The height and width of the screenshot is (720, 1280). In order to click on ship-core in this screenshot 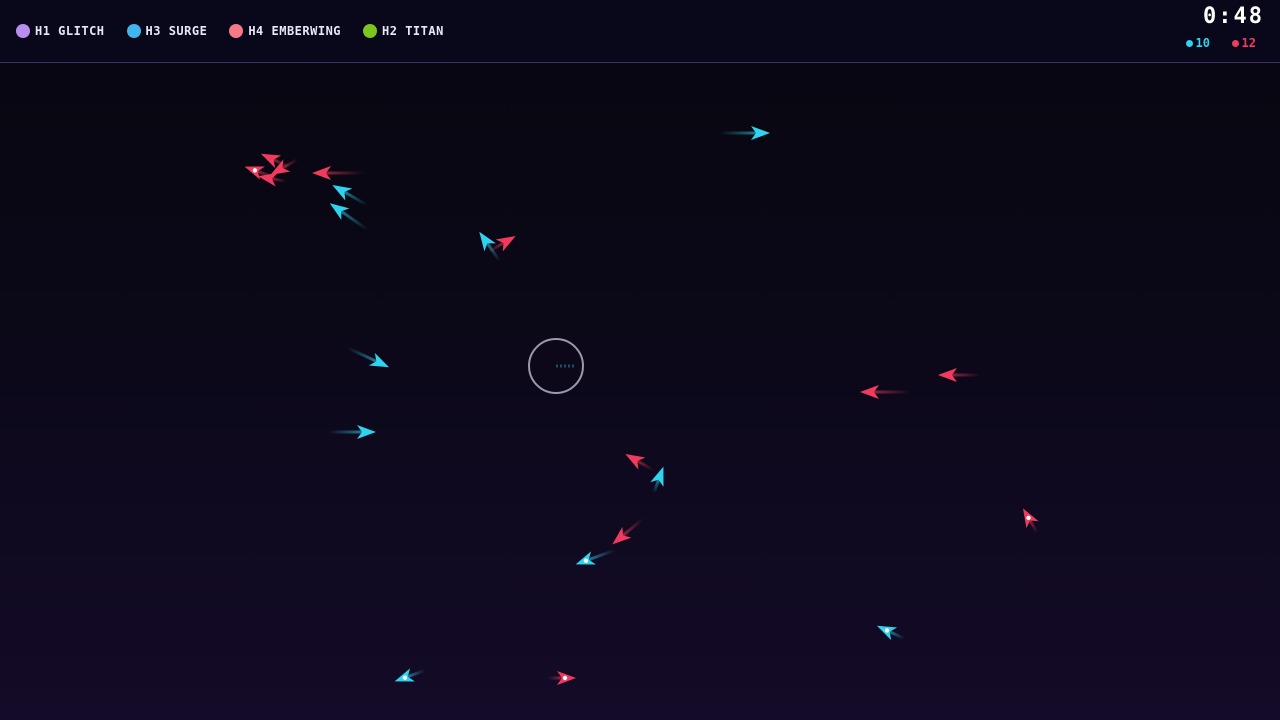, I will do `click(565, 678)`.